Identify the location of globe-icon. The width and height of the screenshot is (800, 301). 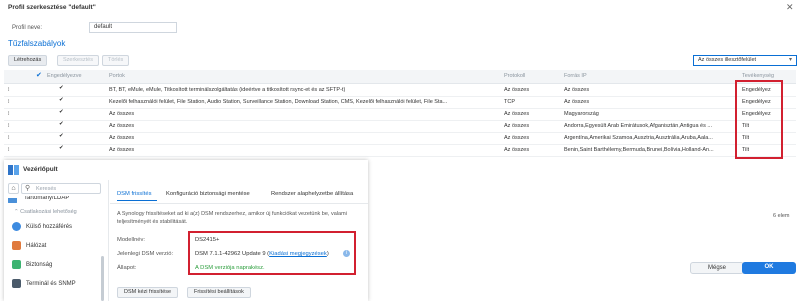
(16, 226).